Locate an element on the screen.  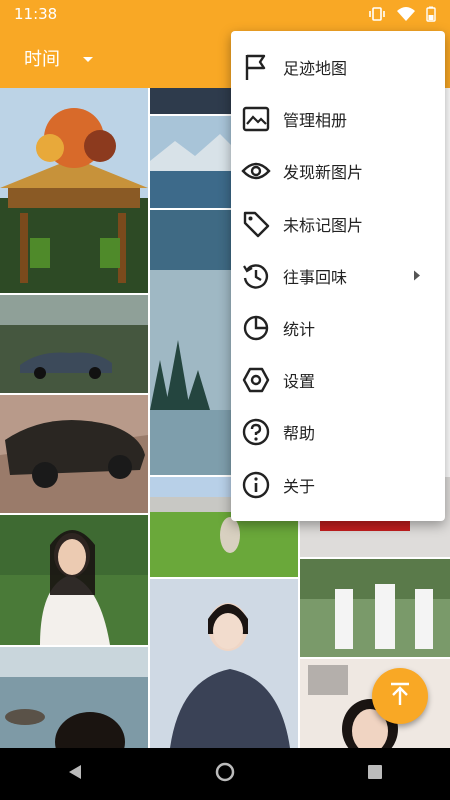
photo-misty-forest is located at coordinates (191, 342).